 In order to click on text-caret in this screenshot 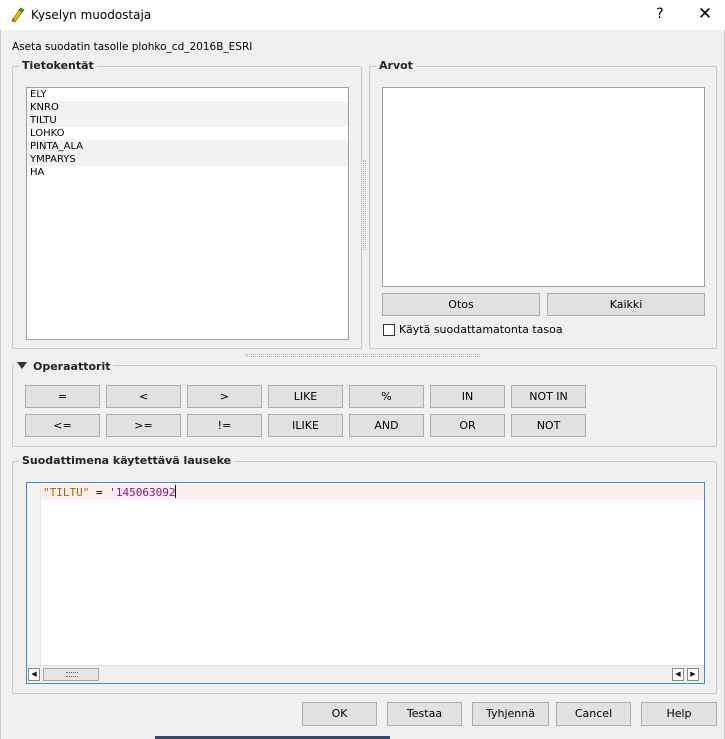, I will do `click(176, 491)`.